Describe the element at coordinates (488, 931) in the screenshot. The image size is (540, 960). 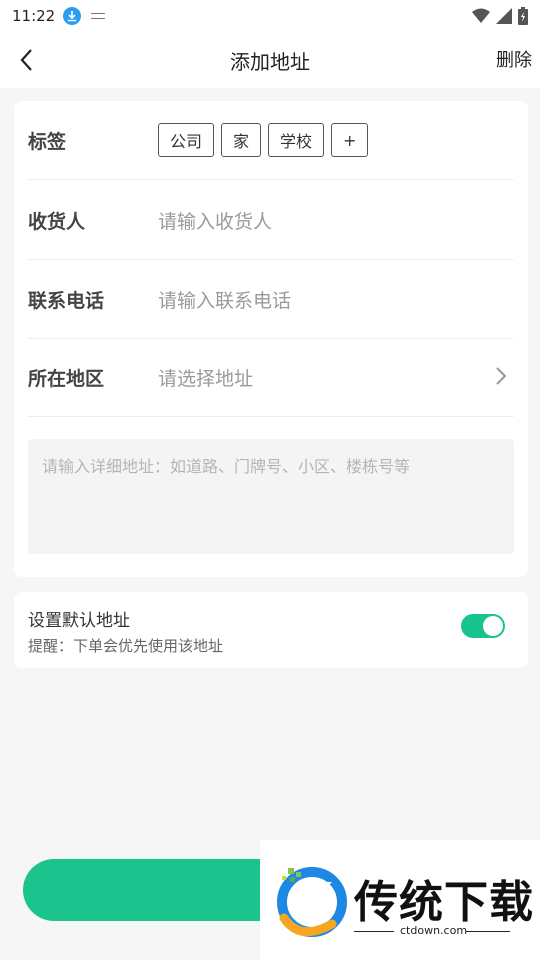
I see `watermark-divider-right` at that location.